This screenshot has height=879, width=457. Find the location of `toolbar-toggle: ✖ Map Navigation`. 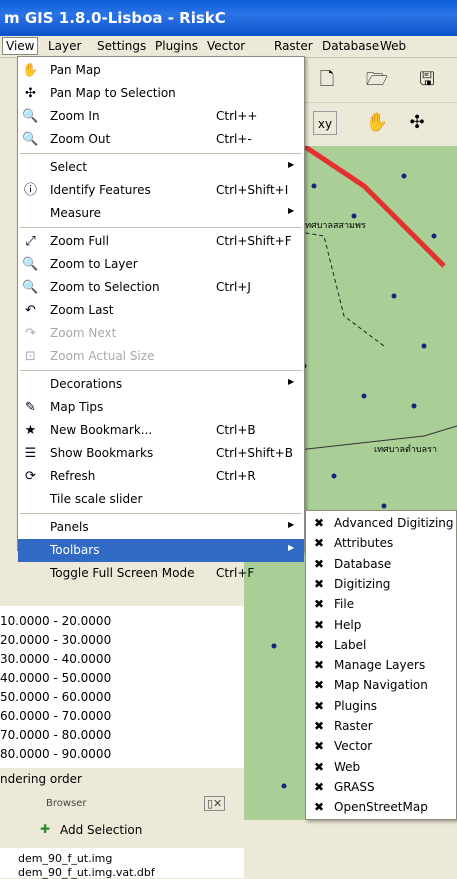

toolbar-toggle: ✖ Map Navigation is located at coordinates (381, 685).